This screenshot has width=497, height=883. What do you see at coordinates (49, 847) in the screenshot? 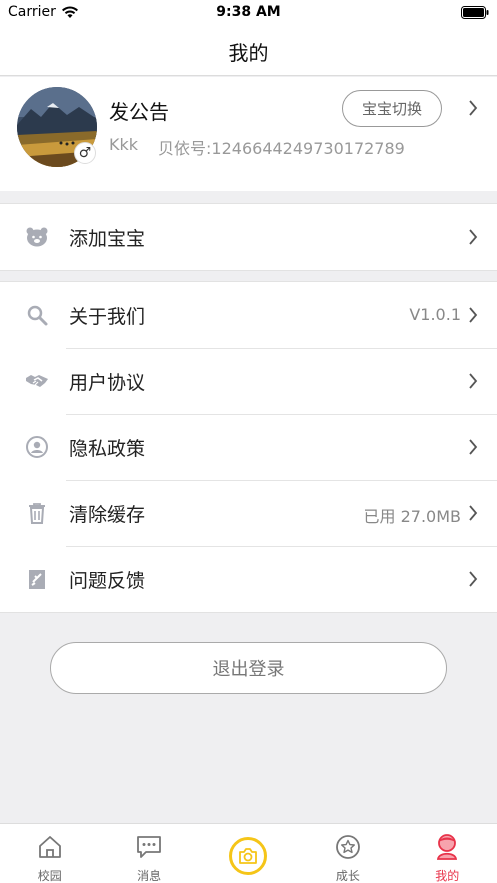
I see `home-icon` at bounding box center [49, 847].